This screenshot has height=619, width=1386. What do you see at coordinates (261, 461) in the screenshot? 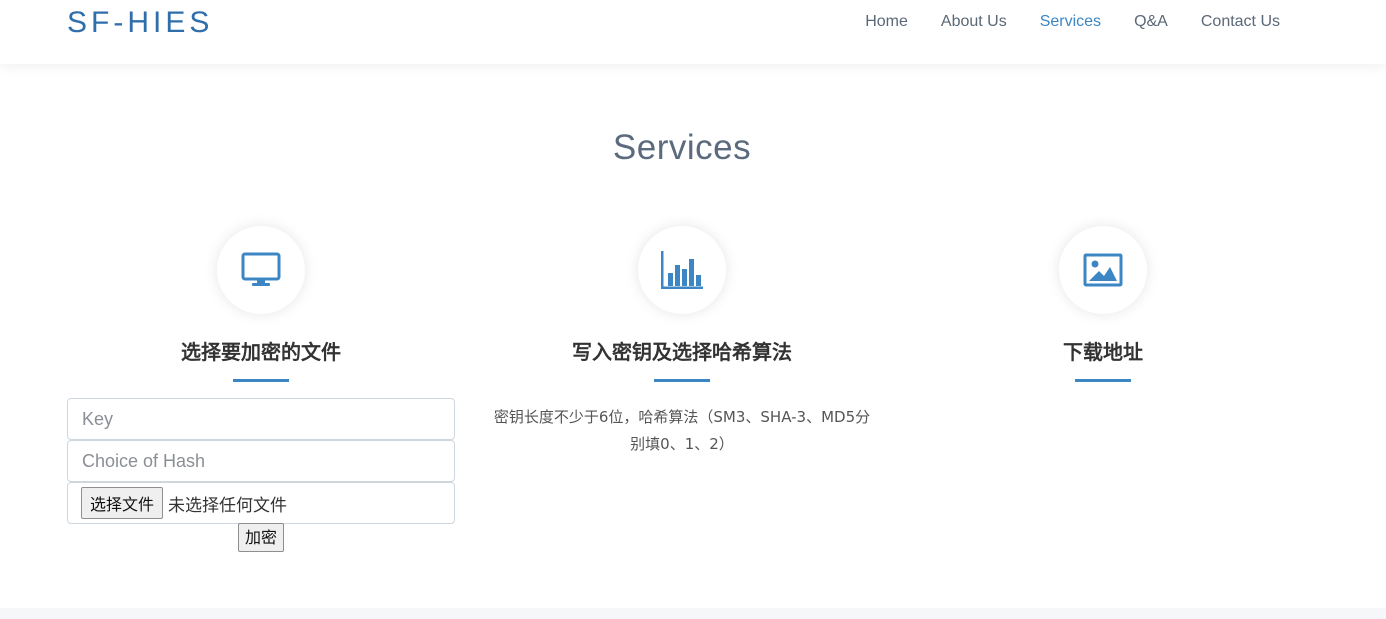
I see `hash-choice-input` at bounding box center [261, 461].